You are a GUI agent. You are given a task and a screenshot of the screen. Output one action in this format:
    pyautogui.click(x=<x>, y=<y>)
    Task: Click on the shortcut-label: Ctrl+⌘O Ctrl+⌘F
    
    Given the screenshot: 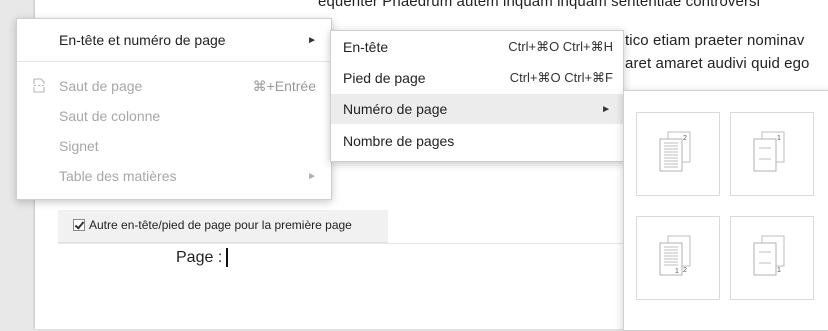 What is the action you would take?
    pyautogui.click(x=561, y=77)
    